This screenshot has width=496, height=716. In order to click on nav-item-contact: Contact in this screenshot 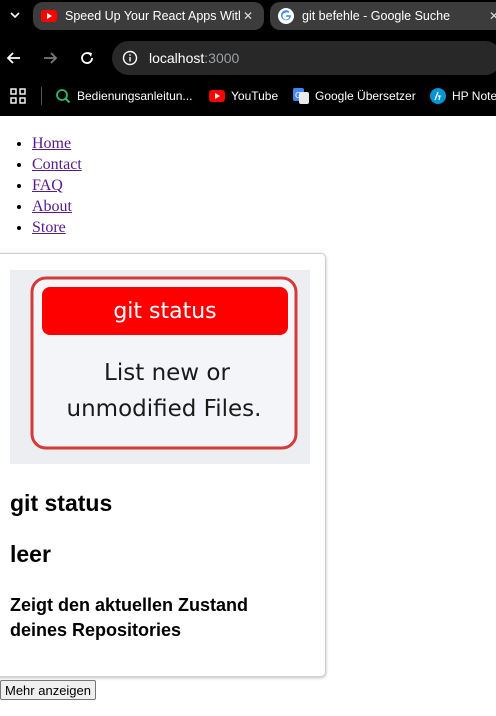, I will do `click(57, 164)`.